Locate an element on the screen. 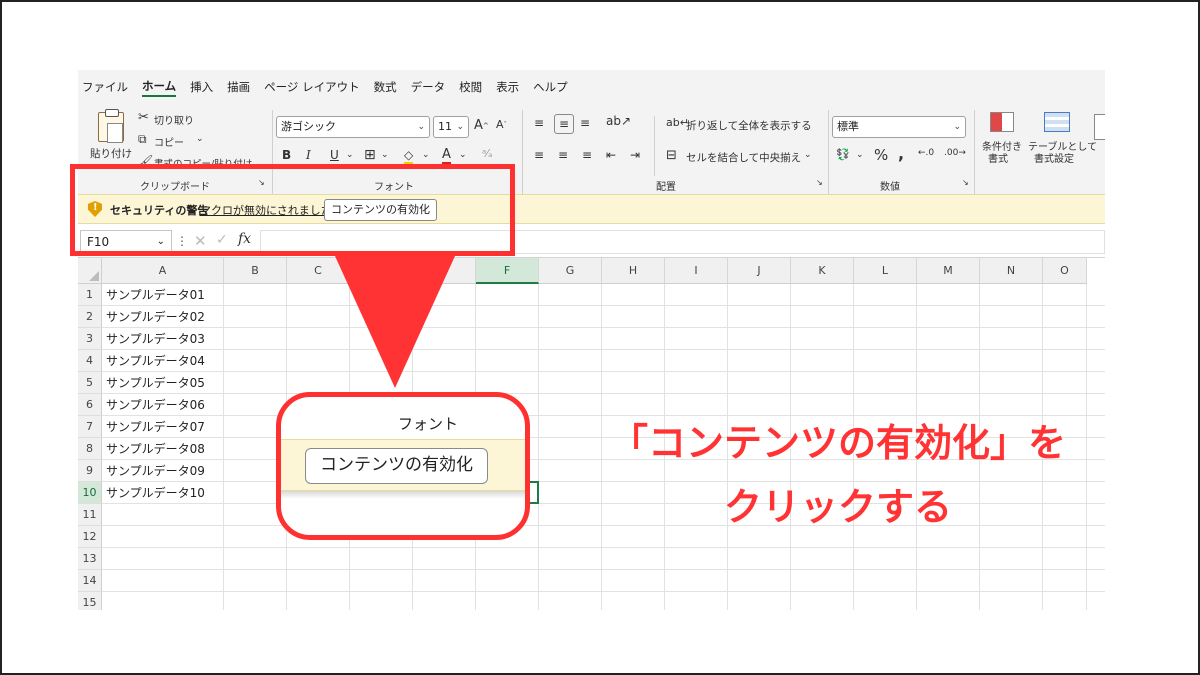 The image size is (1200, 675). cell-a: サンプルデータ02 is located at coordinates (155, 317).